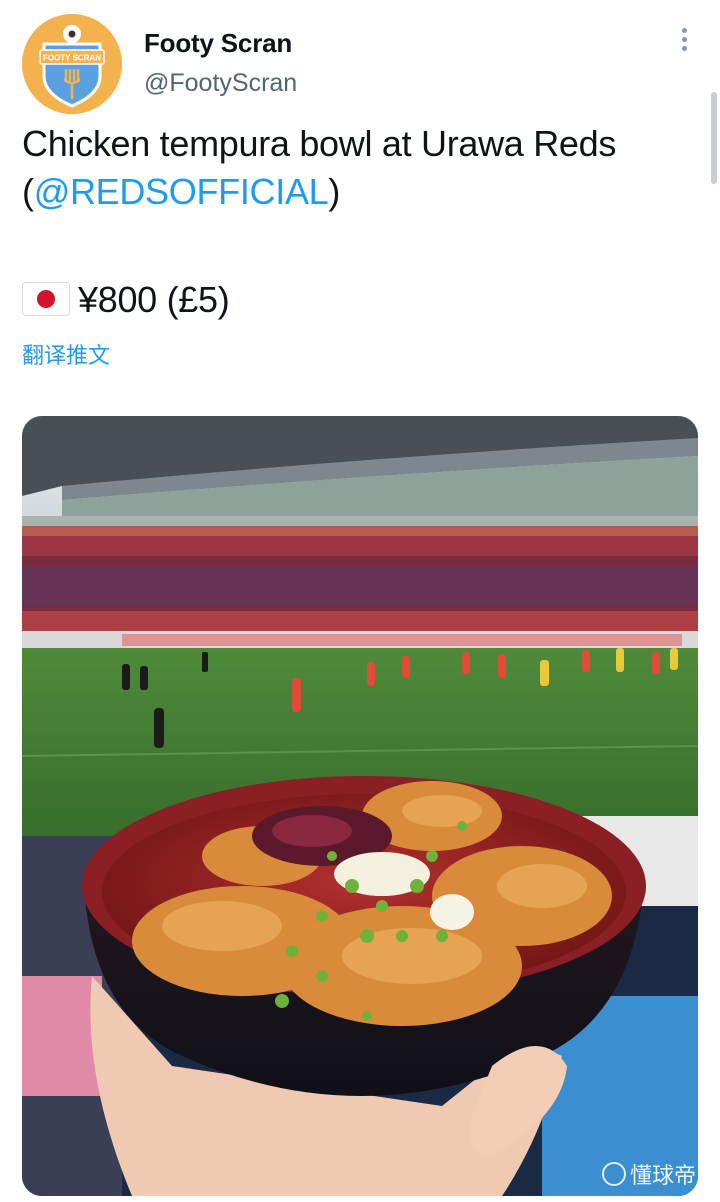  Describe the element at coordinates (28, 191) in the screenshot. I see `paren-open: (` at that location.